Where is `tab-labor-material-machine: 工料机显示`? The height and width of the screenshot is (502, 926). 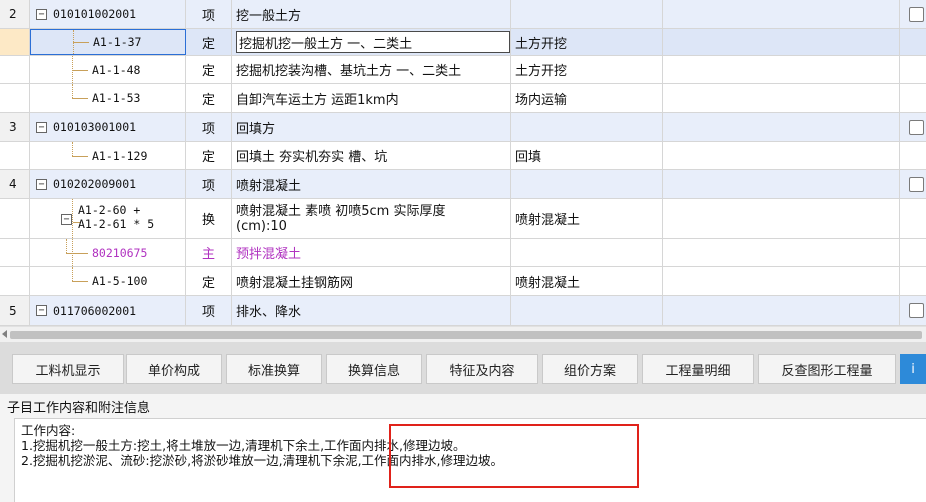
tab-labor-material-machine: 工料机显示 is located at coordinates (68, 369).